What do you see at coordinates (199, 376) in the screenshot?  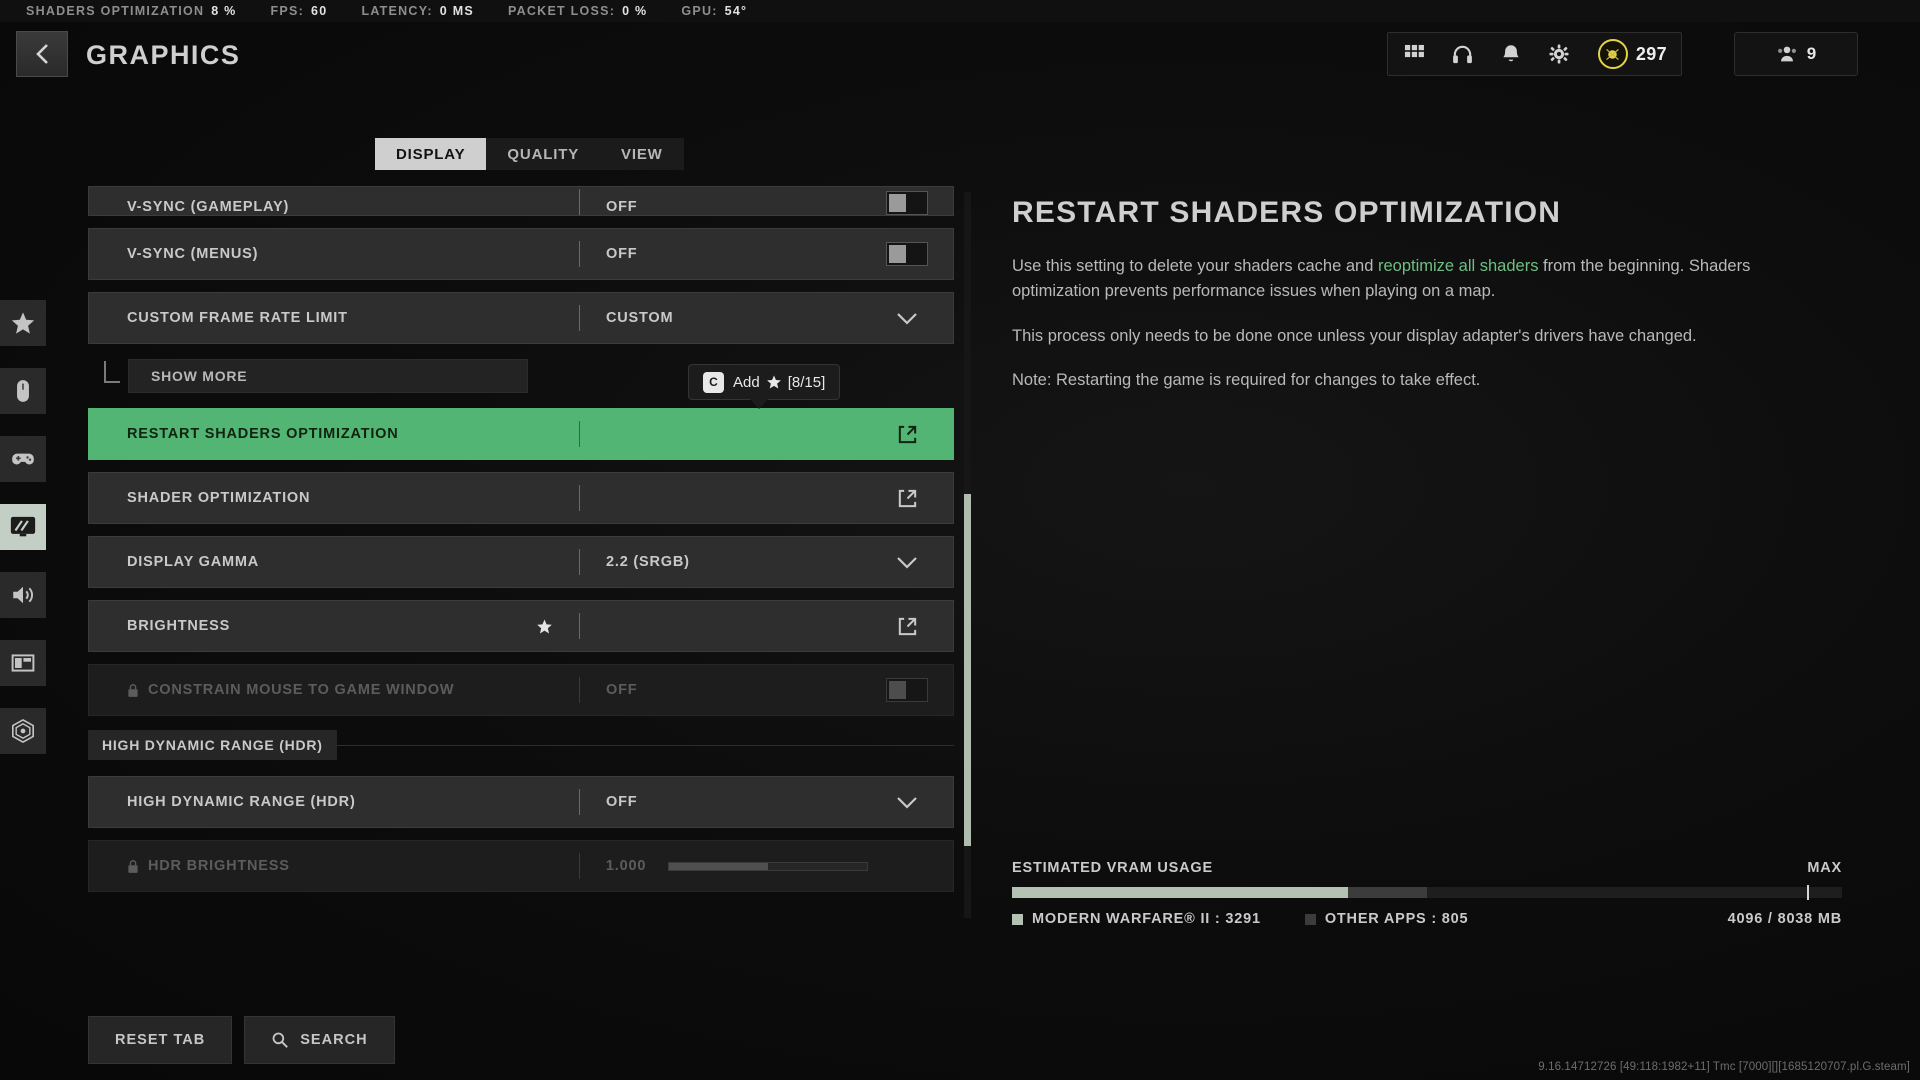 I see `setting-label: SHOW MORE` at bounding box center [199, 376].